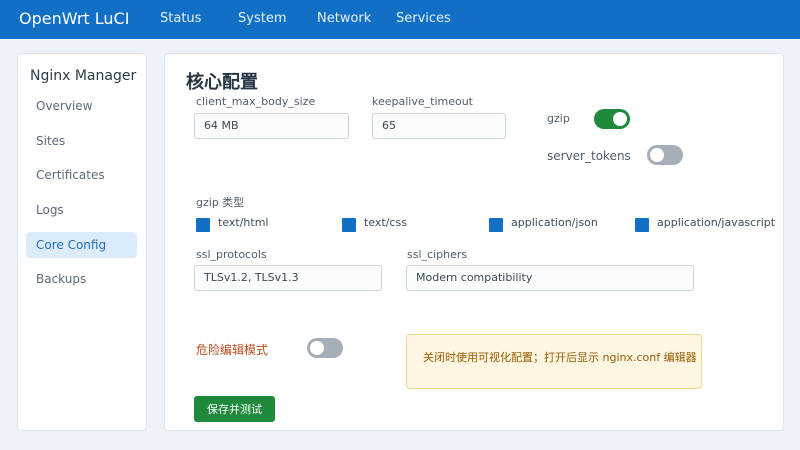  Describe the element at coordinates (180, 18) in the screenshot. I see `nav-status: Status` at that location.